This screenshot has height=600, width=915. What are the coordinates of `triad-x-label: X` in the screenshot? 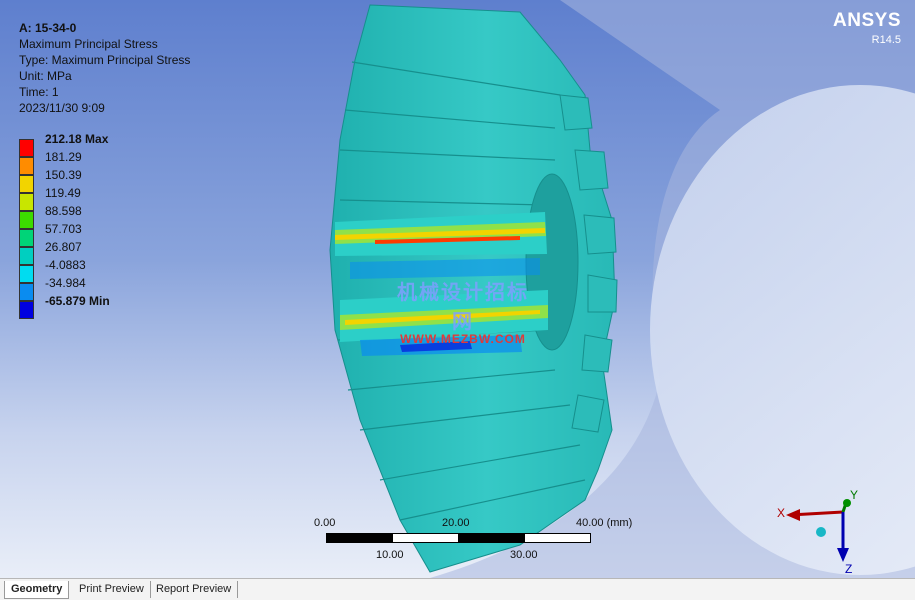 It's located at (781, 513).